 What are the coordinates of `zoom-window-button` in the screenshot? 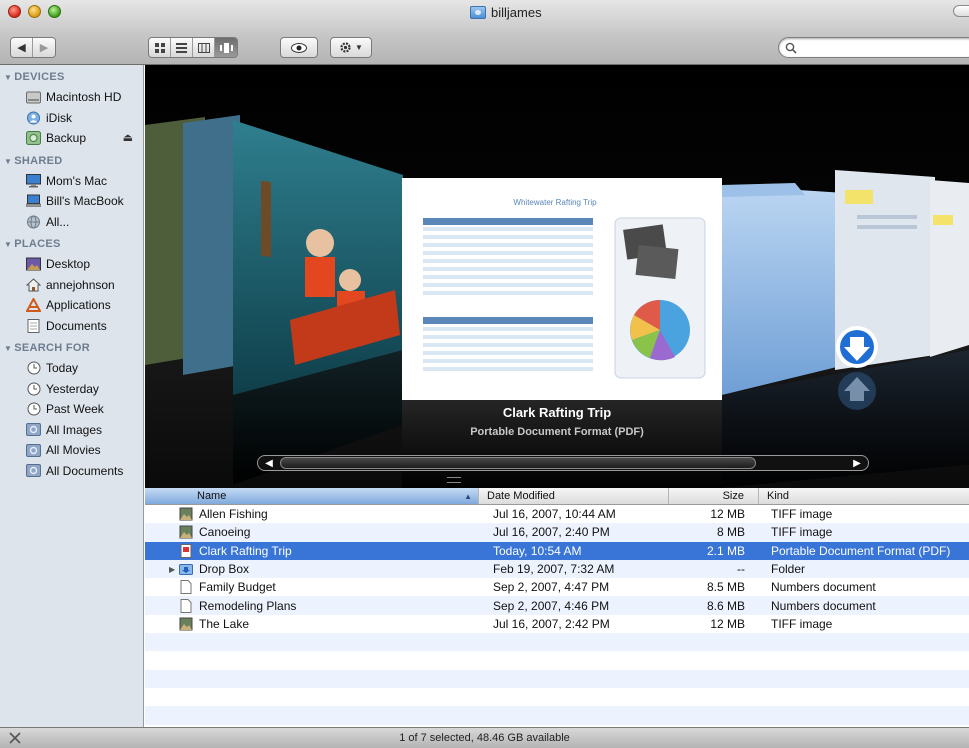 It's located at (54, 11).